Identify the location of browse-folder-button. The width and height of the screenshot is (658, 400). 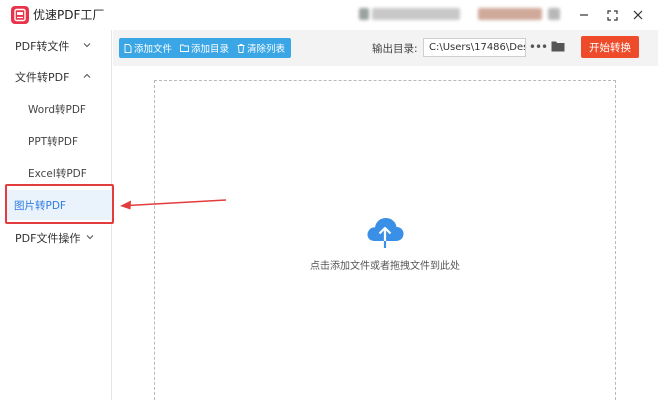
(558, 47).